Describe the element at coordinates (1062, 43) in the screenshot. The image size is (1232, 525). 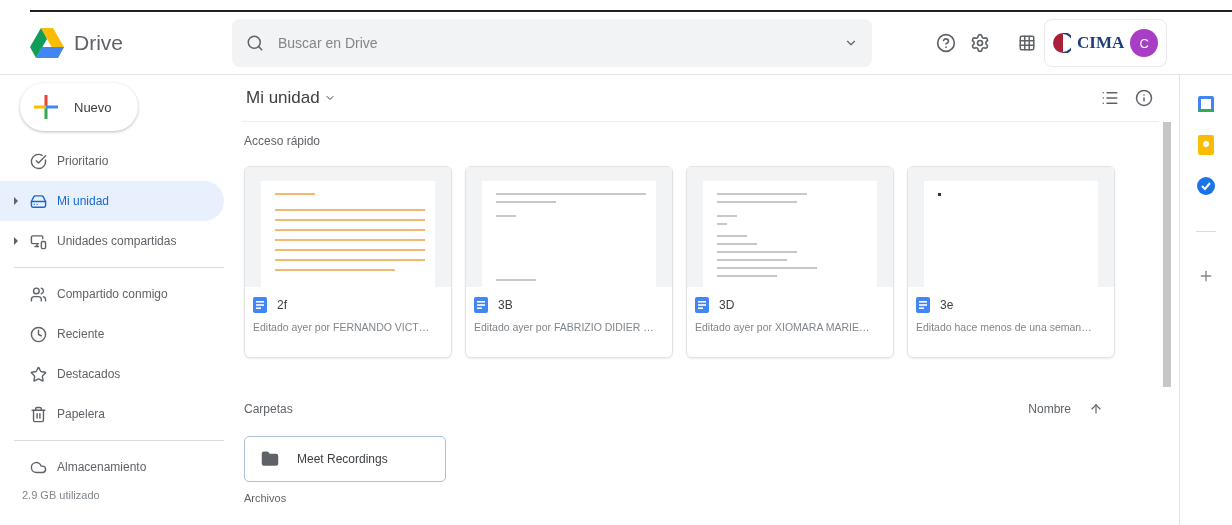
I see `org-logo-icon` at that location.